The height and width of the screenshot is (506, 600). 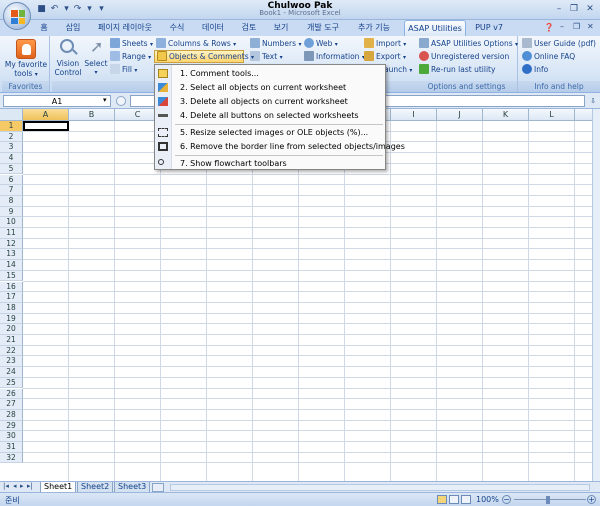 I want to click on row-header: 31, so click(x=11, y=447).